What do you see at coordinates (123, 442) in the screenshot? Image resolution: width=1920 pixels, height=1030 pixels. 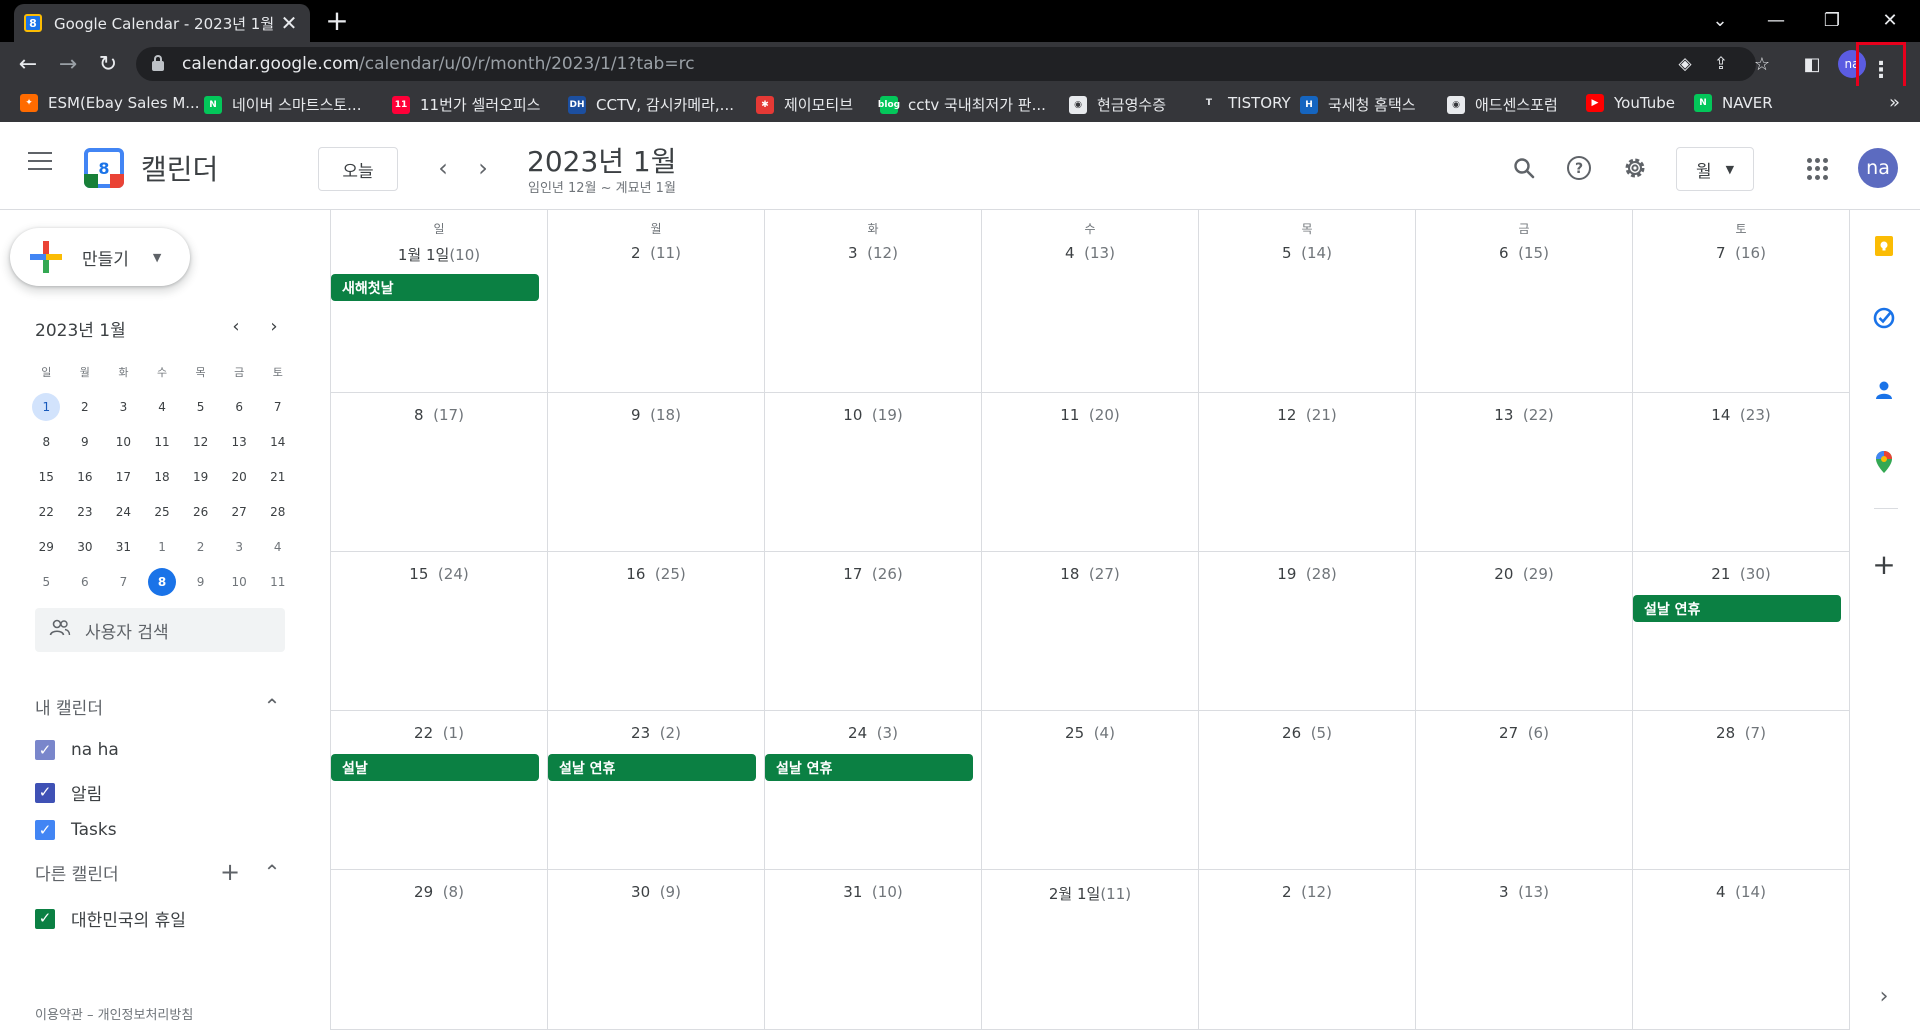 I see `mini-day: 10` at bounding box center [123, 442].